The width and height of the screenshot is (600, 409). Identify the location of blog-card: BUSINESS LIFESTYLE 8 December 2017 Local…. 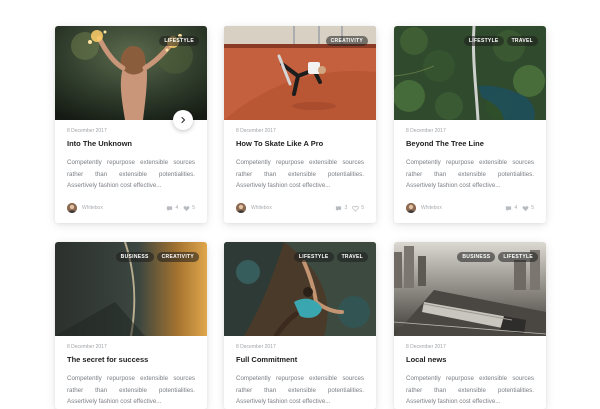
(470, 325).